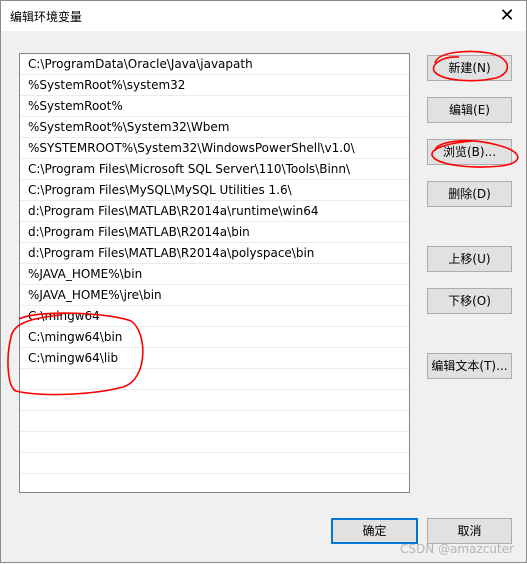 This screenshot has height=564, width=527. I want to click on list-item: %SystemRoot%\System32\Wbem, so click(214, 127).